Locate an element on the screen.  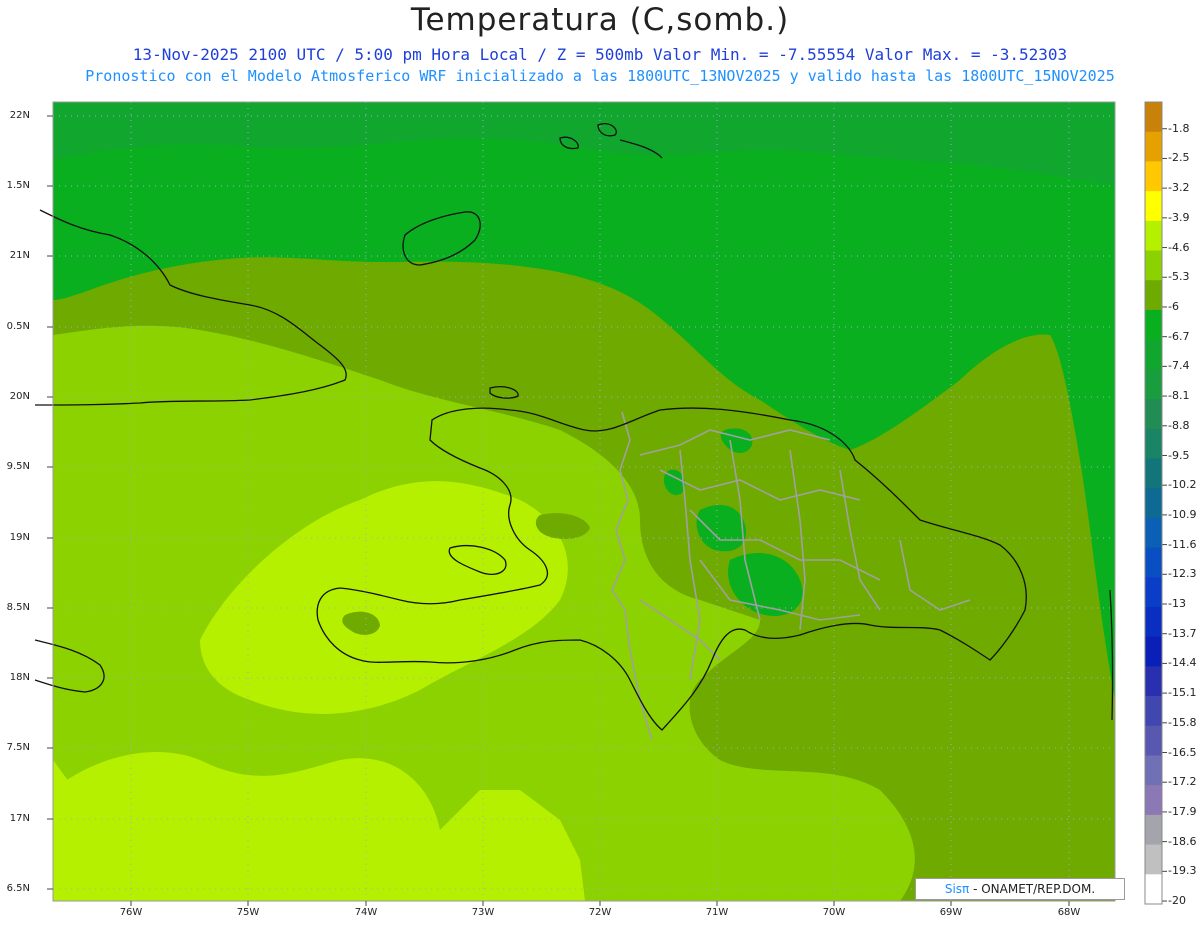
colorbar-label: -17.2 is located at coordinates (1182, 782).